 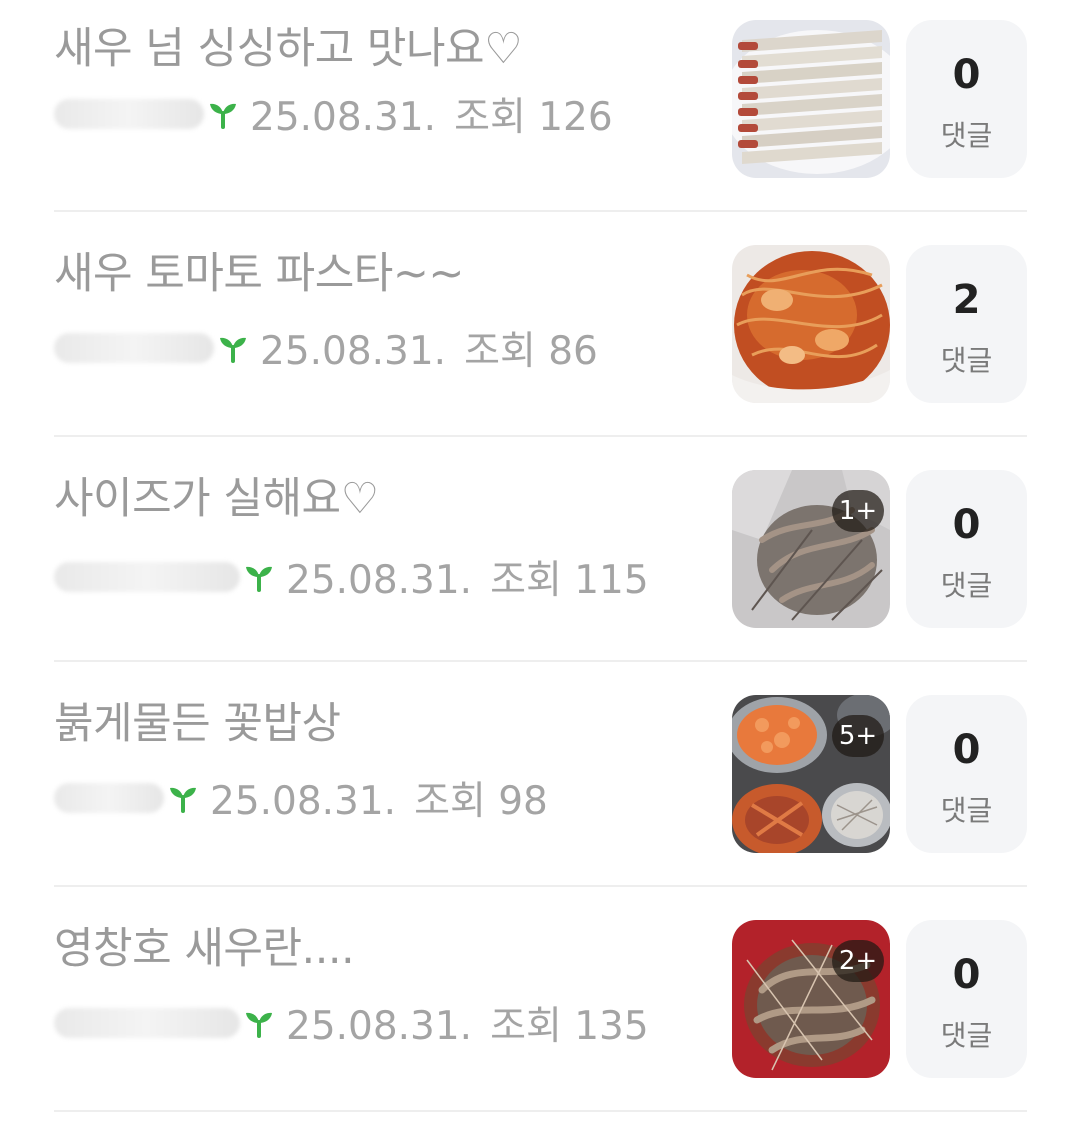 I want to click on post-views: 조회 98, so click(x=481, y=801).